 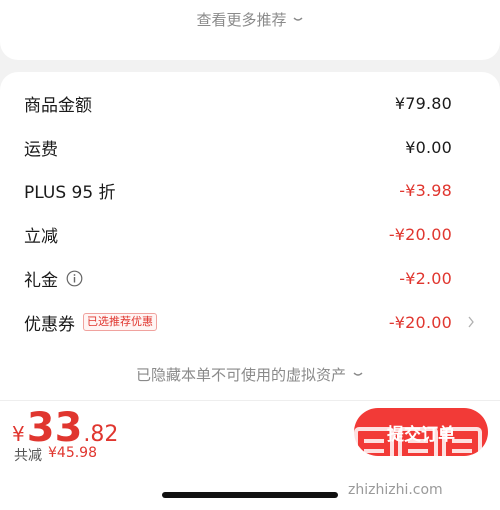 I want to click on price-integer: 33, so click(x=54, y=428).